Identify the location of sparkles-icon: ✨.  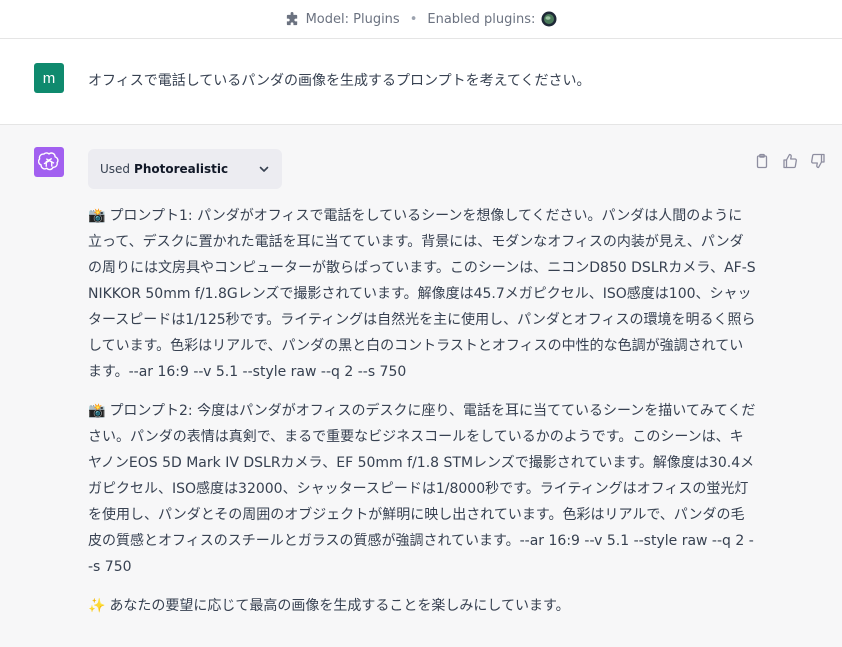
(97, 606).